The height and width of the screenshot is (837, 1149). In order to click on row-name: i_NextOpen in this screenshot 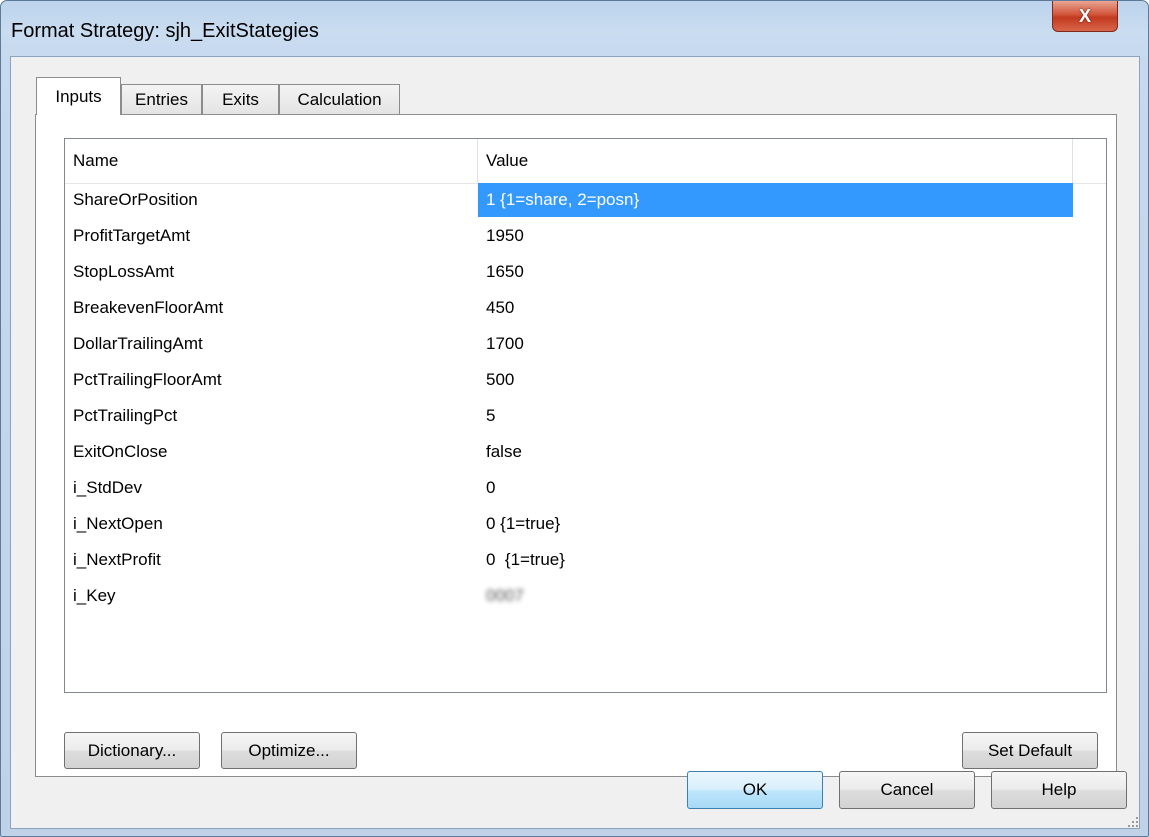, I will do `click(118, 523)`.